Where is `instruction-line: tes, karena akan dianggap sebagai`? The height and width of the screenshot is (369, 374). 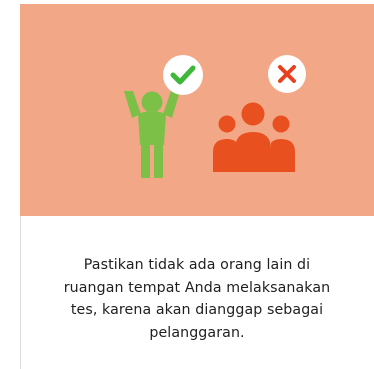
instruction-line: tes, karena akan dianggap sebagai is located at coordinates (197, 310).